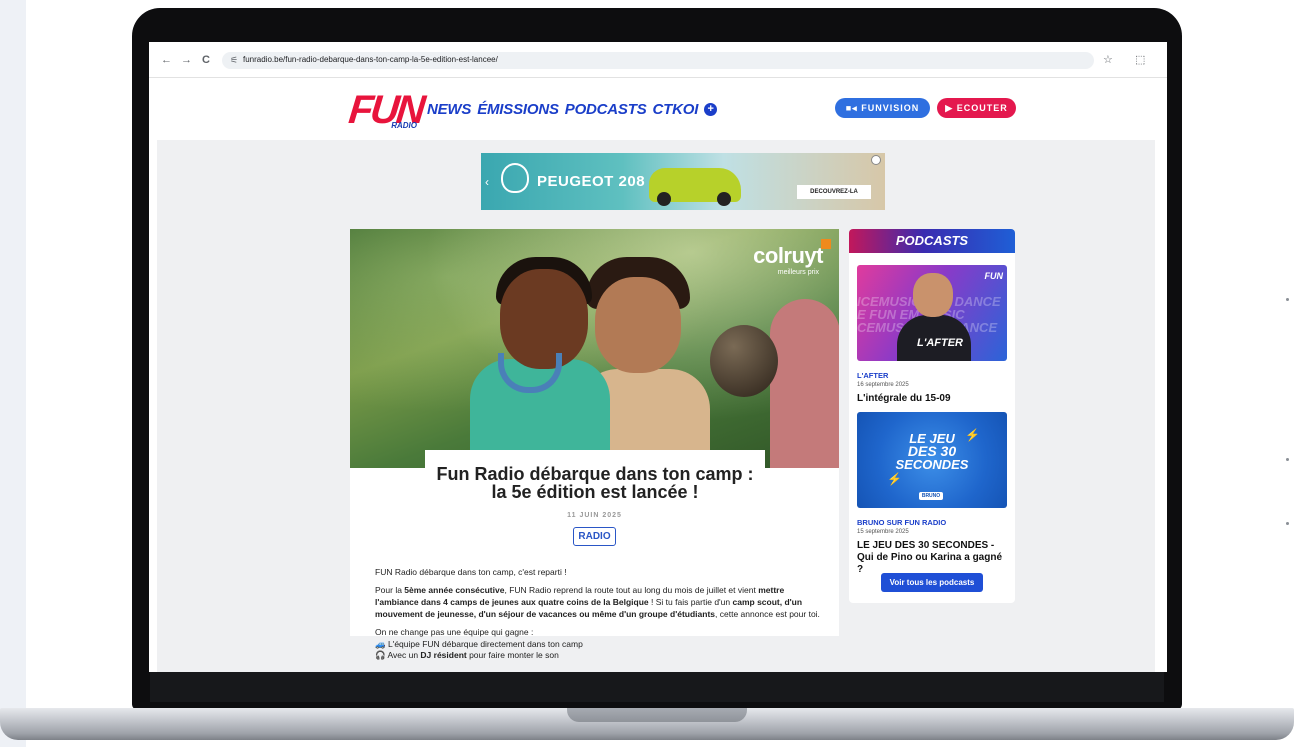  Describe the element at coordinates (933, 399) in the screenshot. I see `podcast-title: L'intégrale du 15-09` at that location.